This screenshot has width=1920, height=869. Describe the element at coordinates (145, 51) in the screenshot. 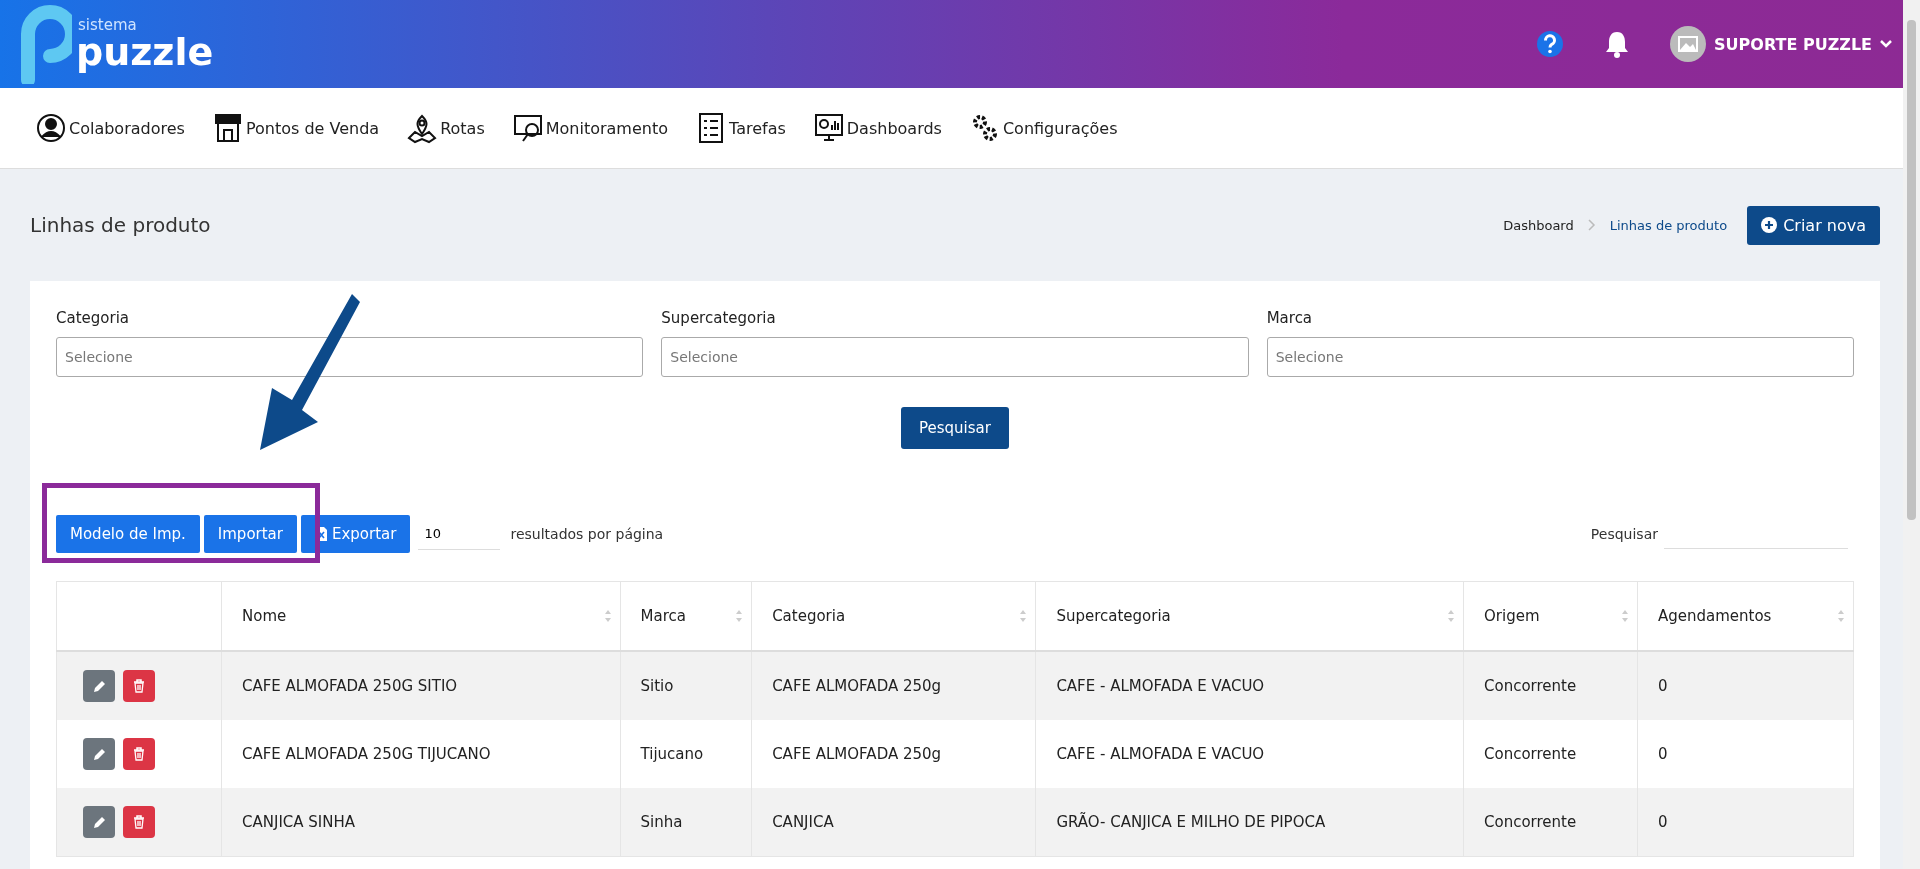

I see `logo-wordmark: puzzle` at that location.